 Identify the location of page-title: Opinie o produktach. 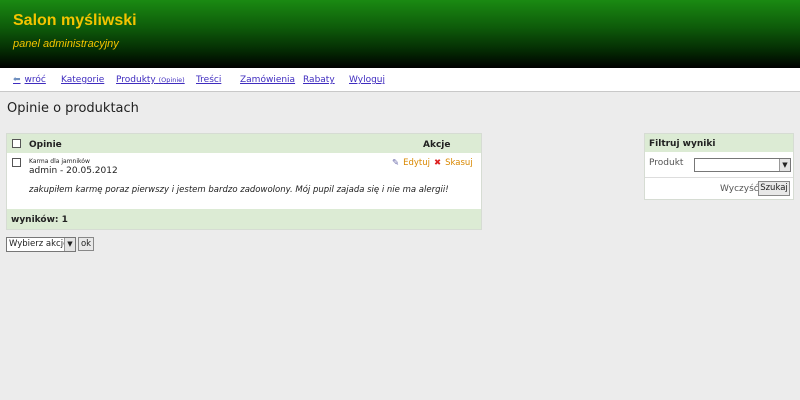
(73, 108).